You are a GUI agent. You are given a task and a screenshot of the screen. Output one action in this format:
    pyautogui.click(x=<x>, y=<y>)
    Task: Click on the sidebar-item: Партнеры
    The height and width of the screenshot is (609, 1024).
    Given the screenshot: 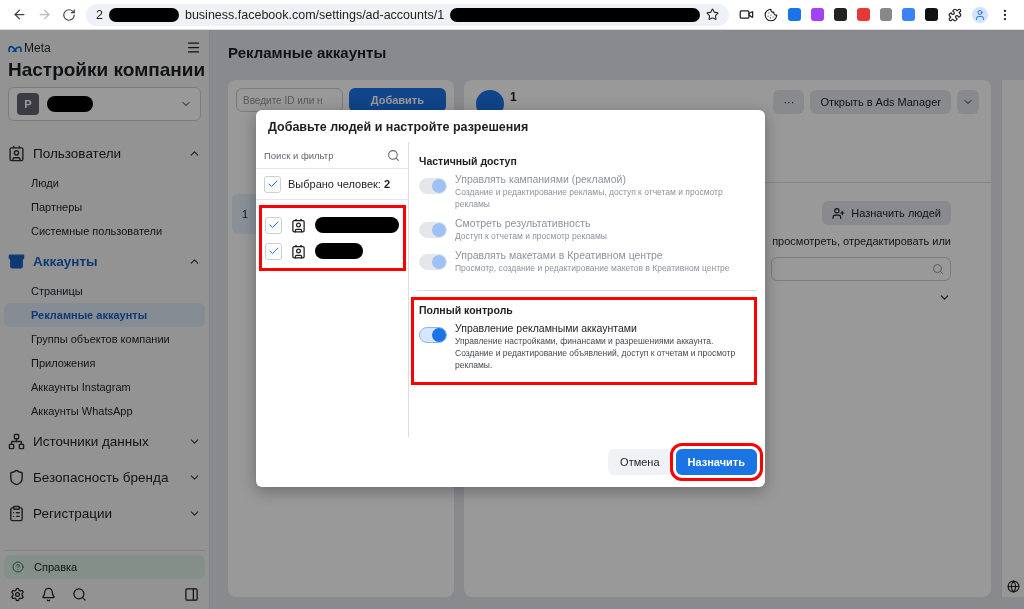 What is the action you would take?
    pyautogui.click(x=104, y=207)
    